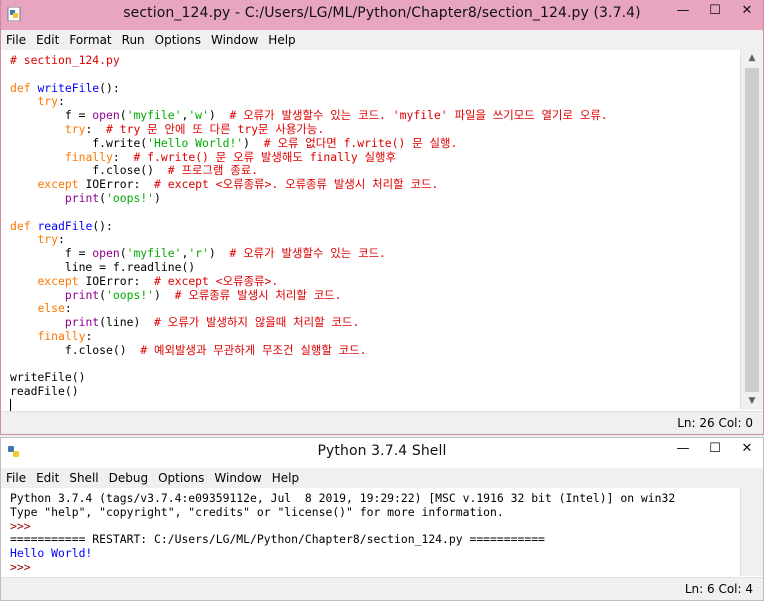 The width and height of the screenshot is (764, 601). I want to click on shell-titlebar: Python 3.7.4 Shell — ☐ ✕, so click(382, 453).